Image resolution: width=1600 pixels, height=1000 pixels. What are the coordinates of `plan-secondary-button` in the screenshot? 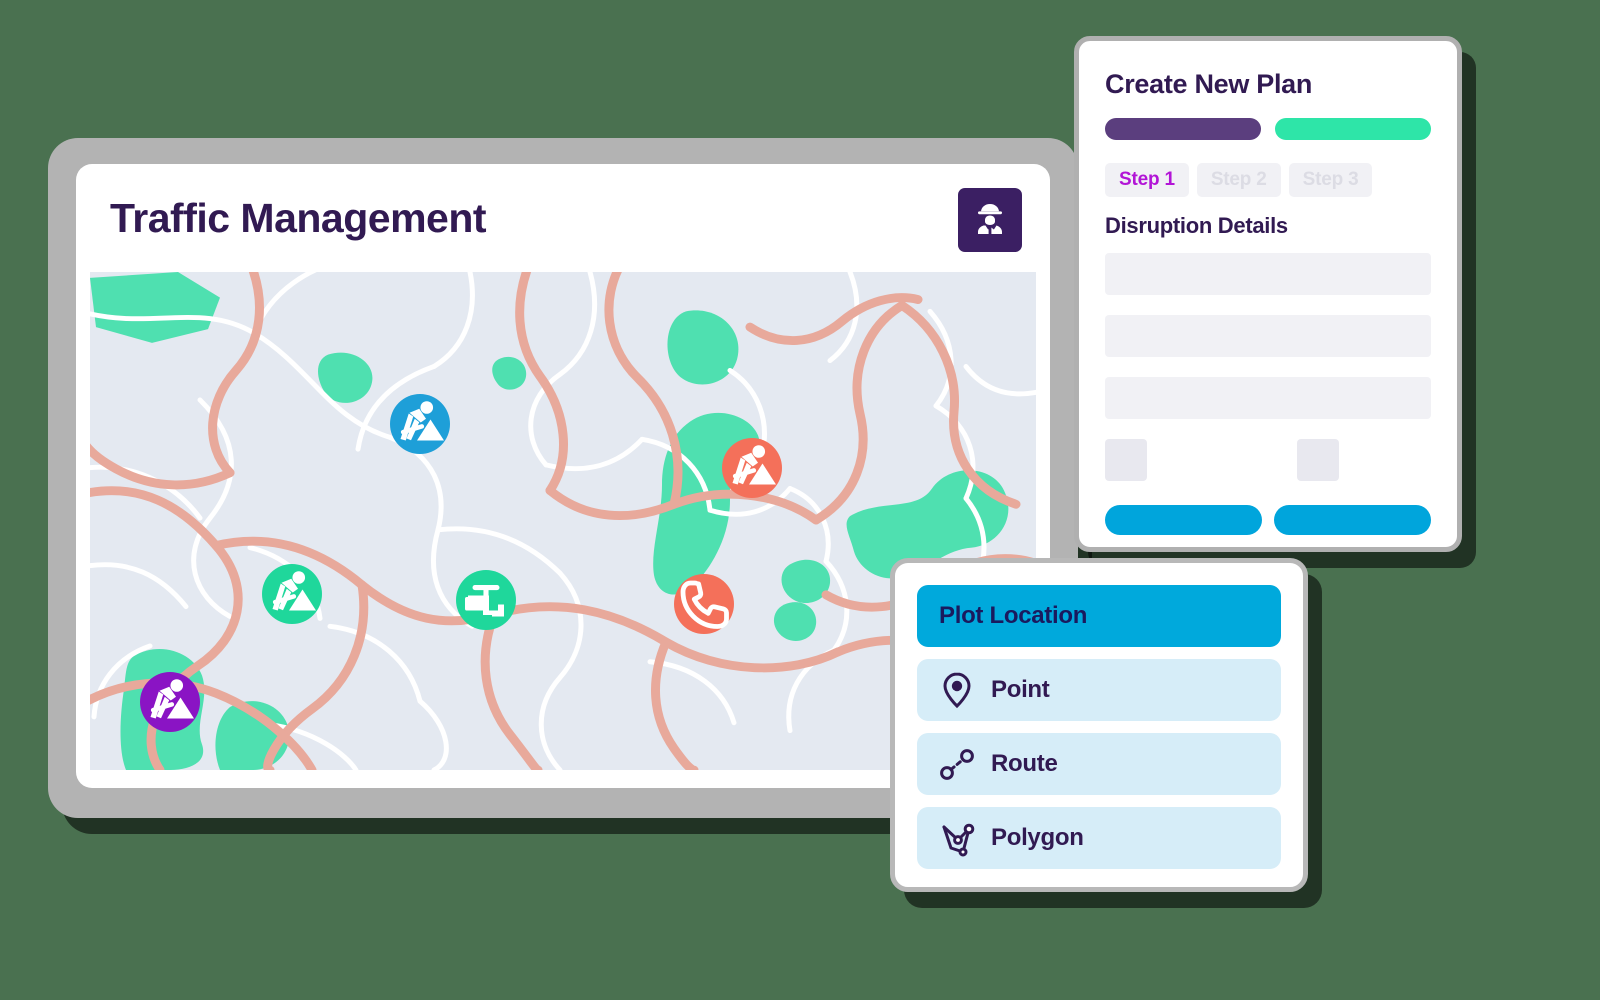 It's located at (1352, 520).